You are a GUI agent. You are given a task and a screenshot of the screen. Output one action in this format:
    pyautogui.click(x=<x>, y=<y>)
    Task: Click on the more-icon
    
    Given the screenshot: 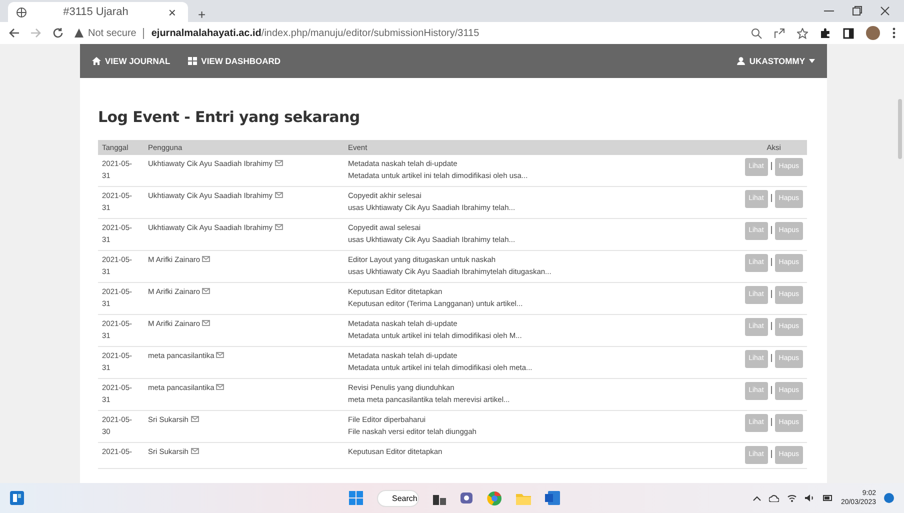 What is the action you would take?
    pyautogui.click(x=894, y=33)
    